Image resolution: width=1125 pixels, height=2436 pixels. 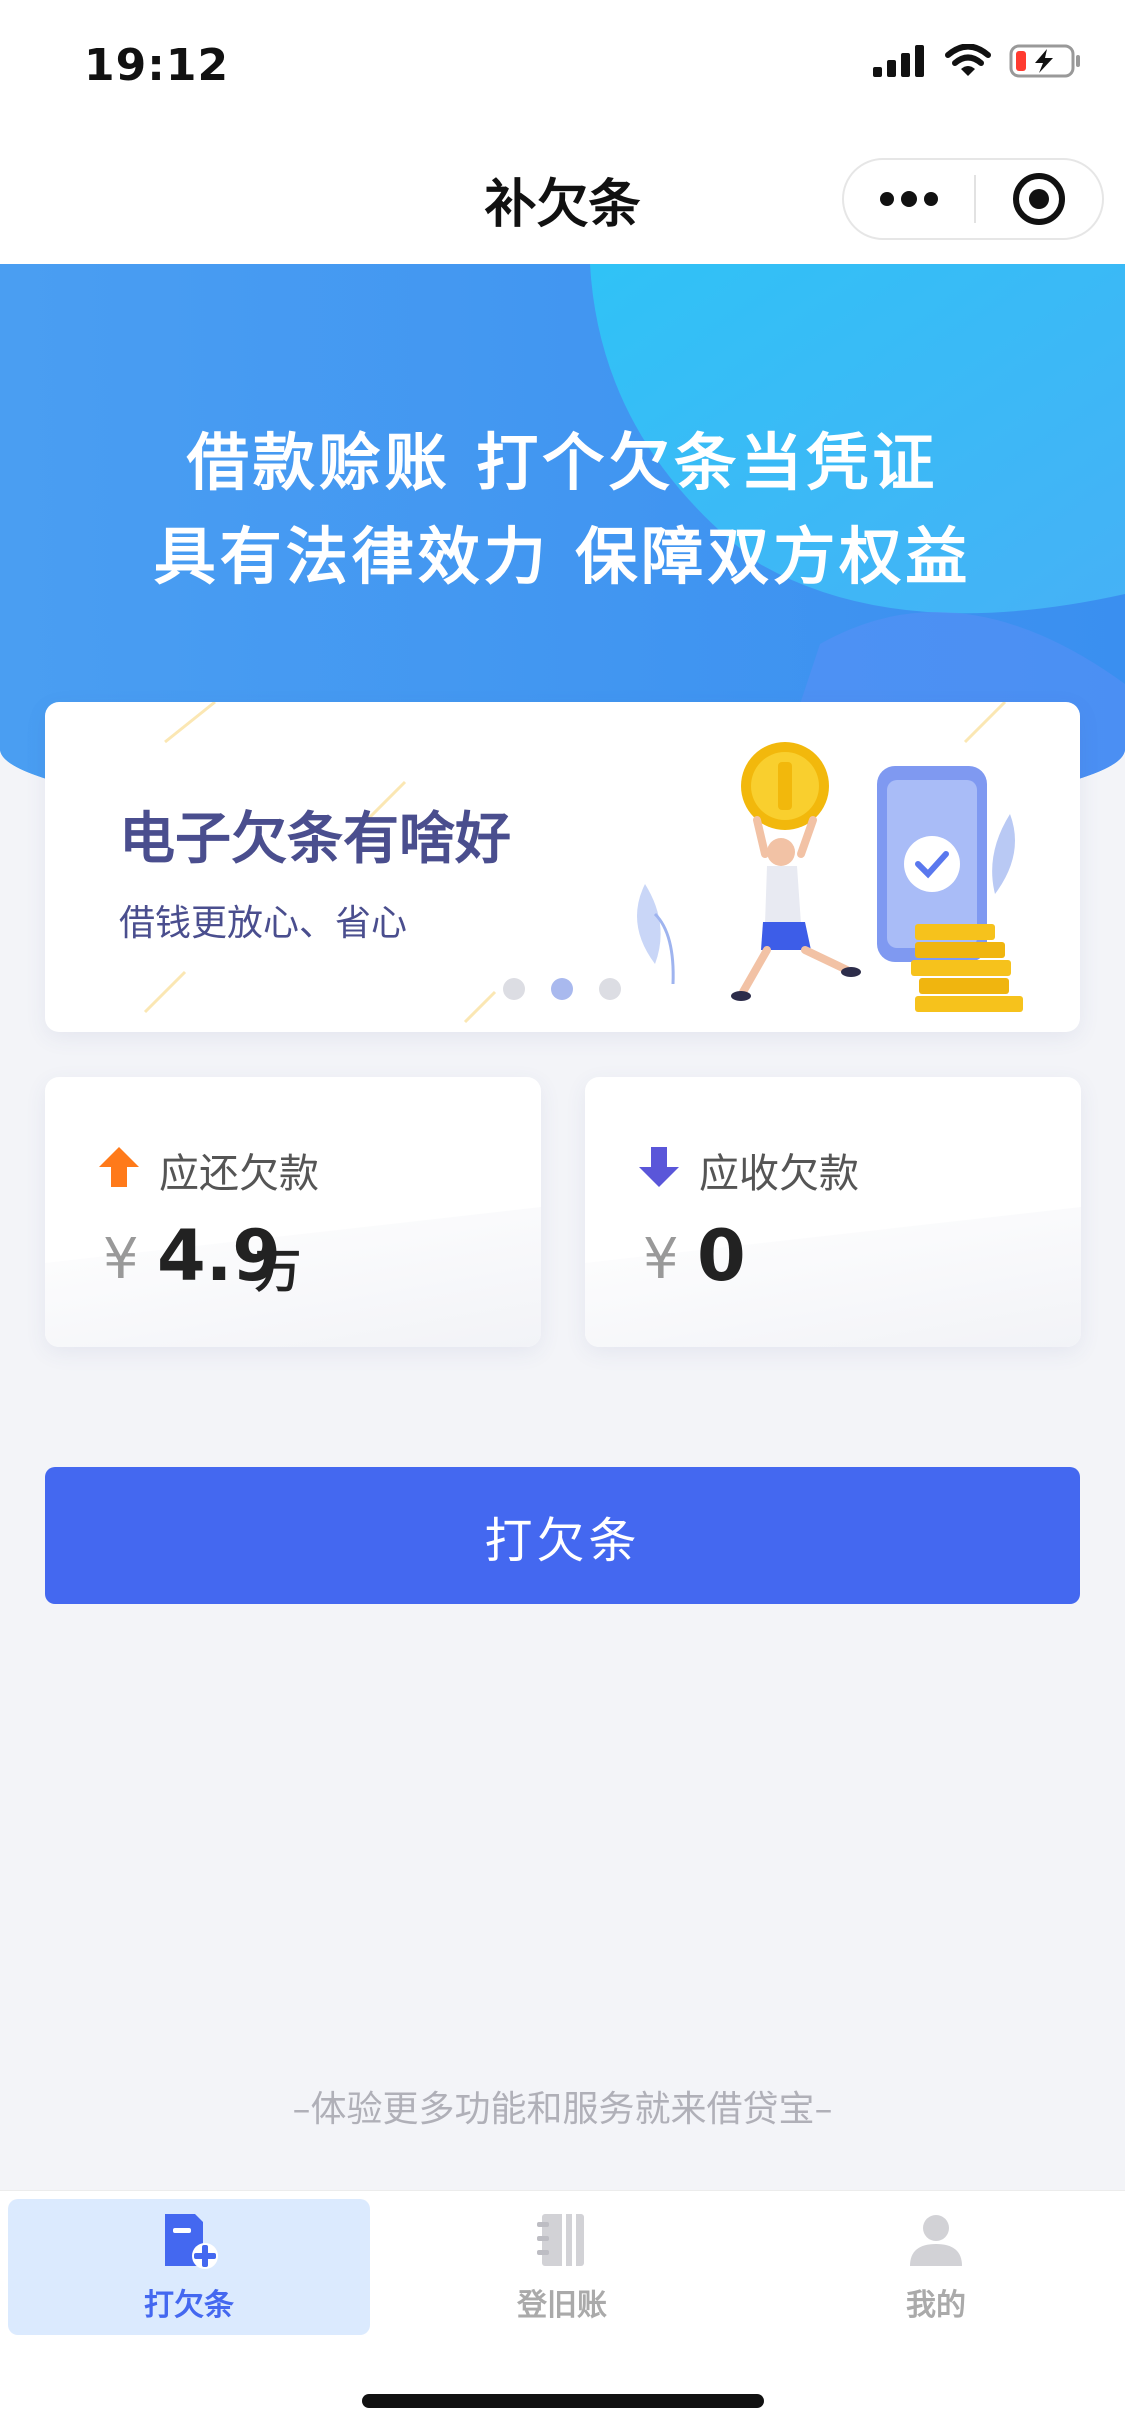 I want to click on arrow-down-icon, so click(x=659, y=1167).